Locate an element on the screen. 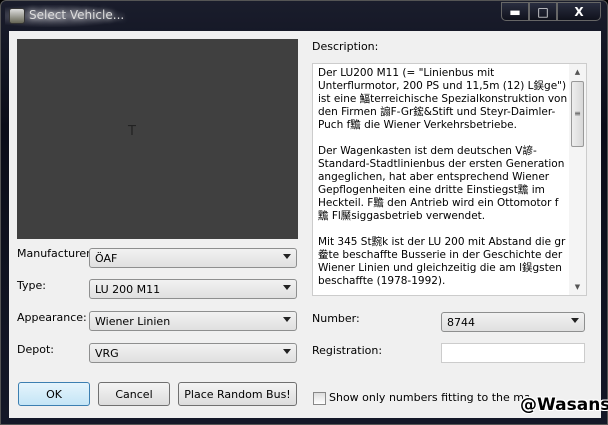 The image size is (608, 425). depot-value: VRG is located at coordinates (107, 353).